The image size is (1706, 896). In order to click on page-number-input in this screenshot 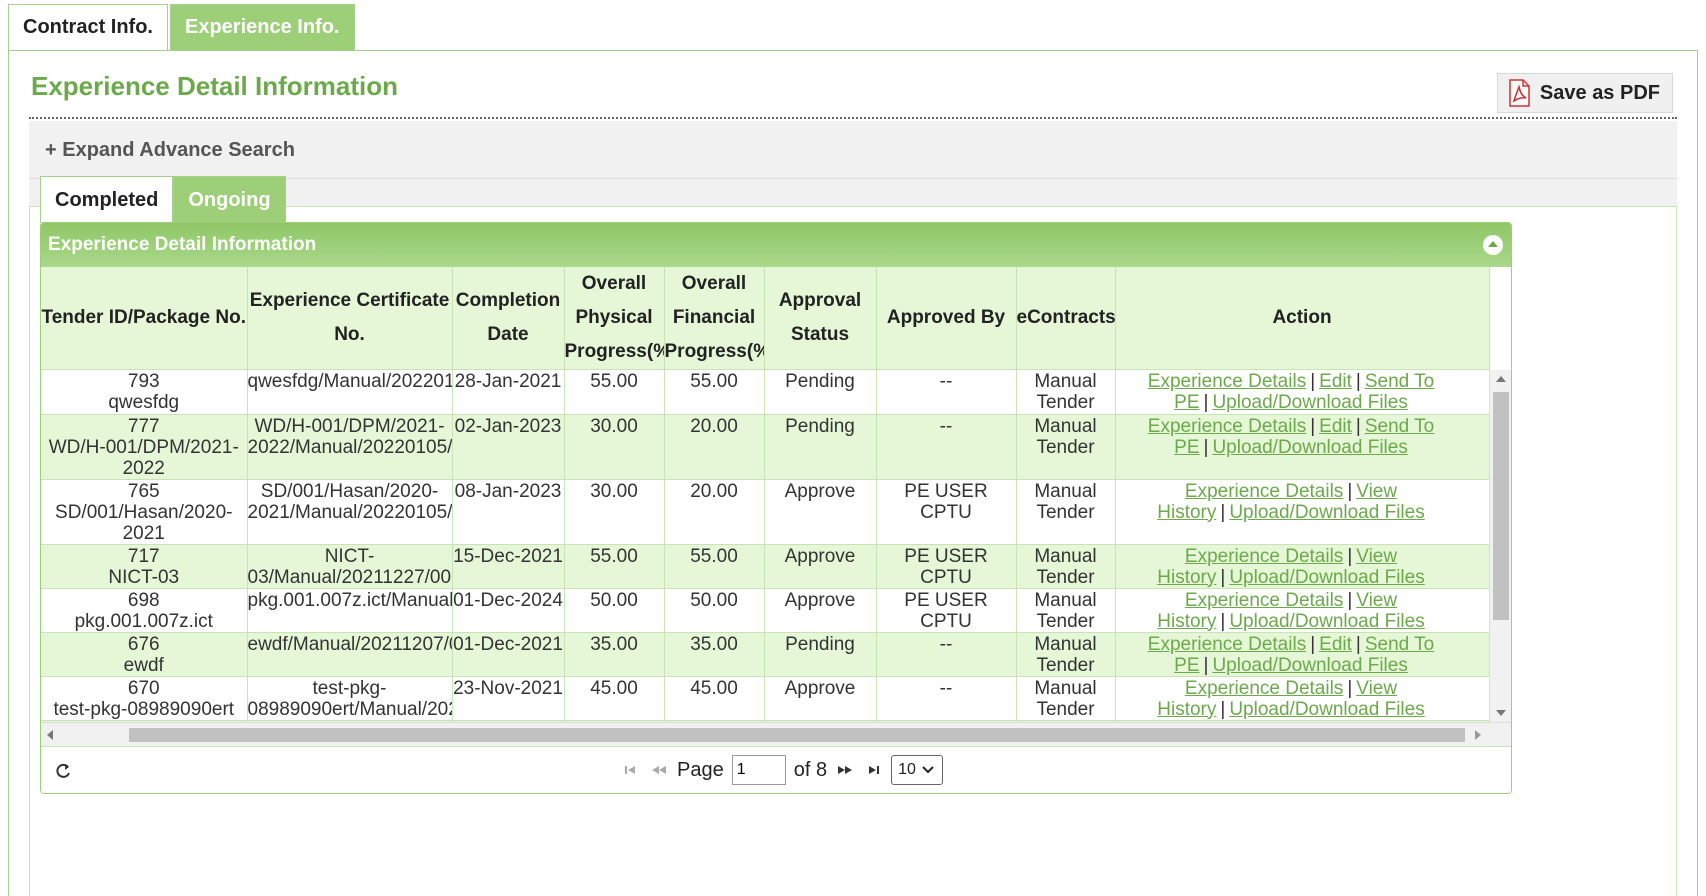, I will do `click(758, 770)`.